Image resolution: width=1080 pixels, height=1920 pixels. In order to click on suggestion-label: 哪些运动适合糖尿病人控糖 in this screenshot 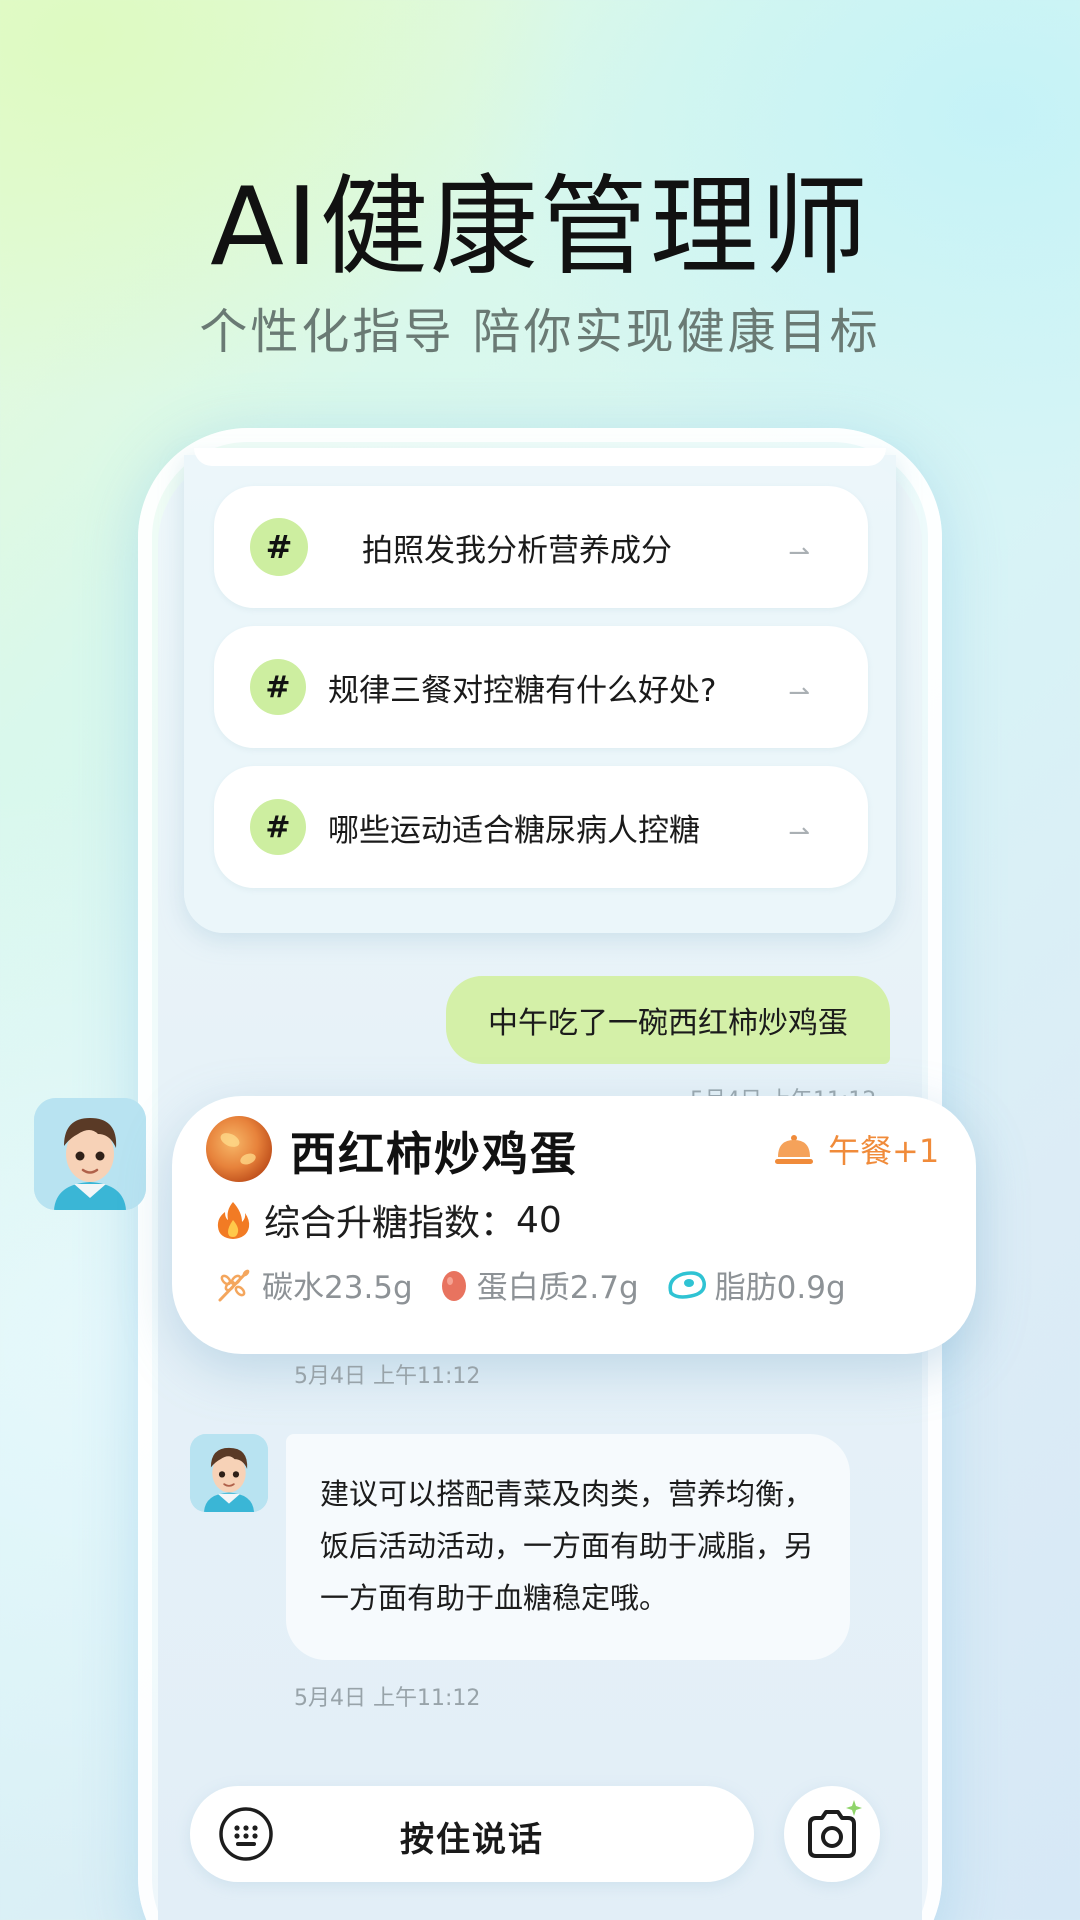, I will do `click(514, 830)`.